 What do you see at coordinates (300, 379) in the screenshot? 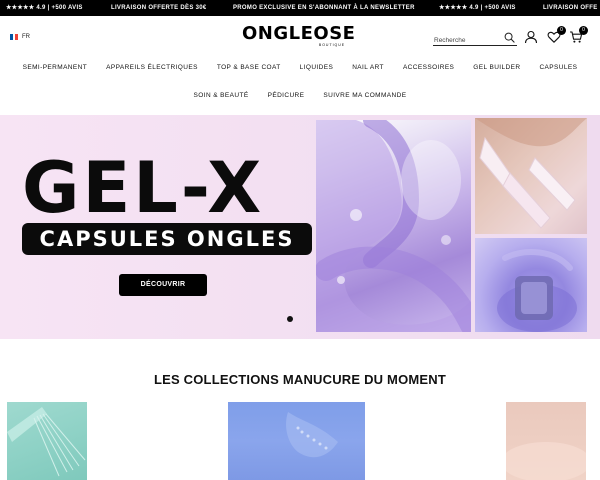
I see `collections-title: LES COLLECTIONS MANUCURE DU MOMENT` at bounding box center [300, 379].